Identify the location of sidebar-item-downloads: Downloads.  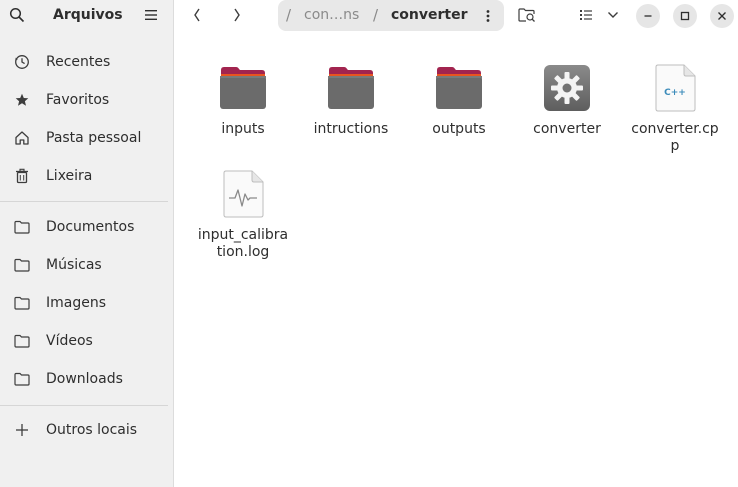
(87, 379).